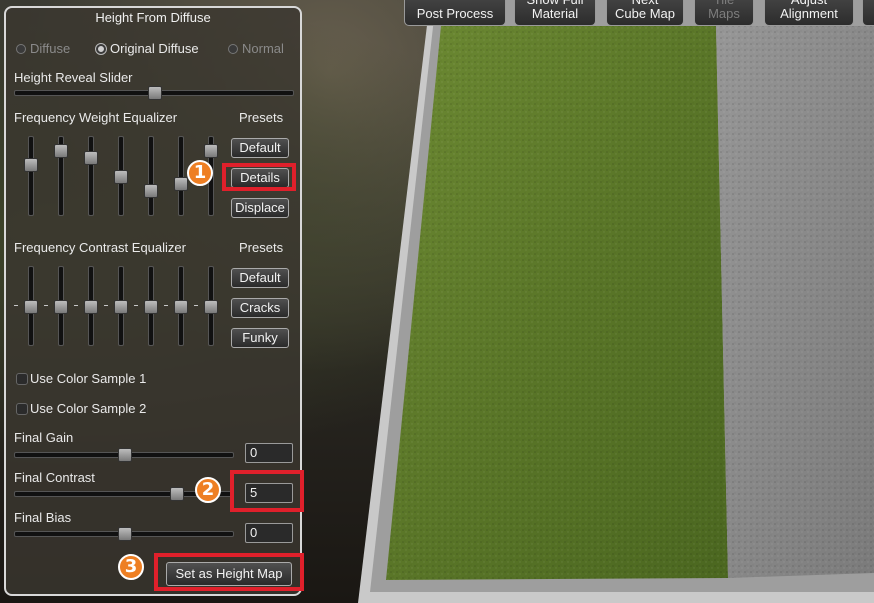 The width and height of the screenshot is (874, 603). I want to click on color-sample-2-label: Use Color Sample 2, so click(88, 408).